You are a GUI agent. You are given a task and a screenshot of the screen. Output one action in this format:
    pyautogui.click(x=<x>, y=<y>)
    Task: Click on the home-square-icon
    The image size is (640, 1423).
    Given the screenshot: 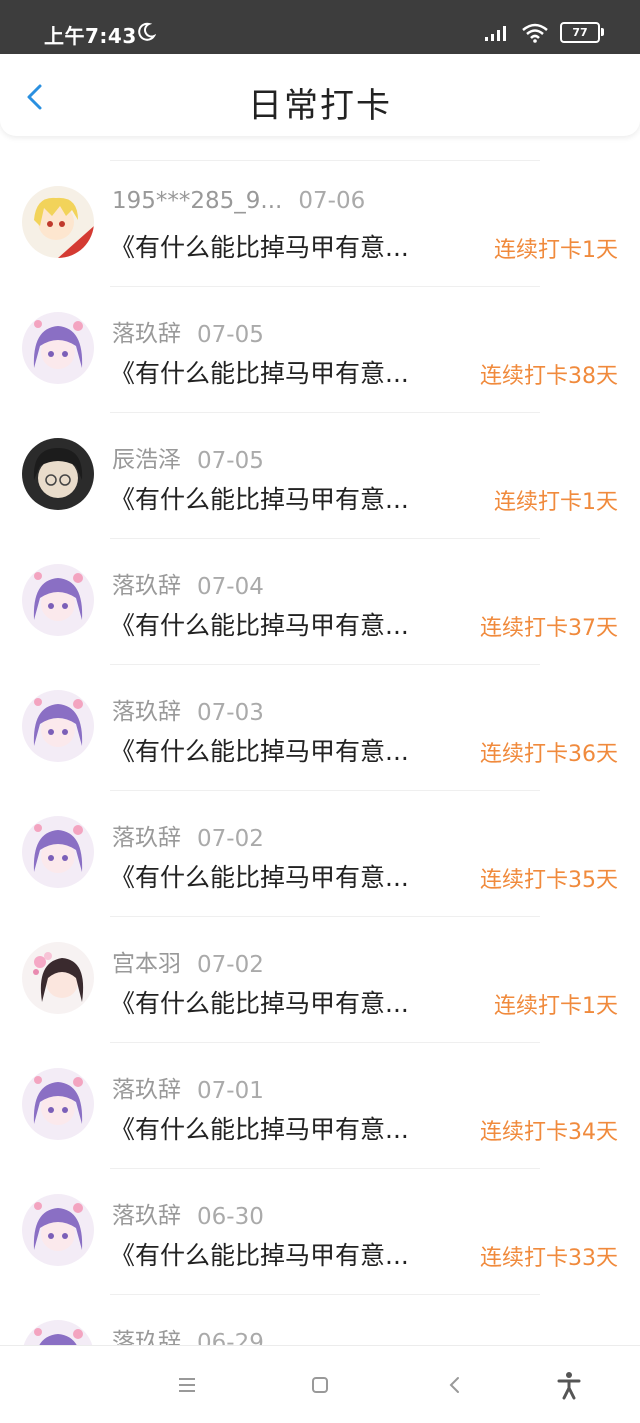 What is the action you would take?
    pyautogui.click(x=320, y=1385)
    